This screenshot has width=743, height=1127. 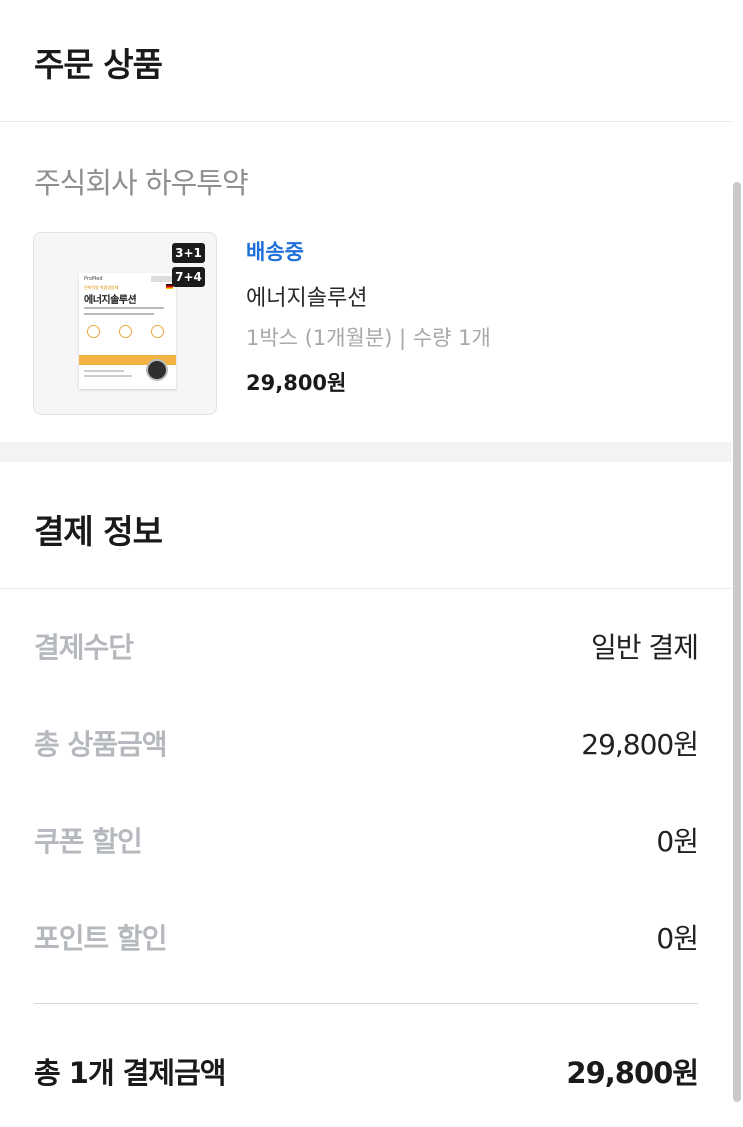 What do you see at coordinates (645, 647) in the screenshot?
I see `payment-method-value: 일반 결제` at bounding box center [645, 647].